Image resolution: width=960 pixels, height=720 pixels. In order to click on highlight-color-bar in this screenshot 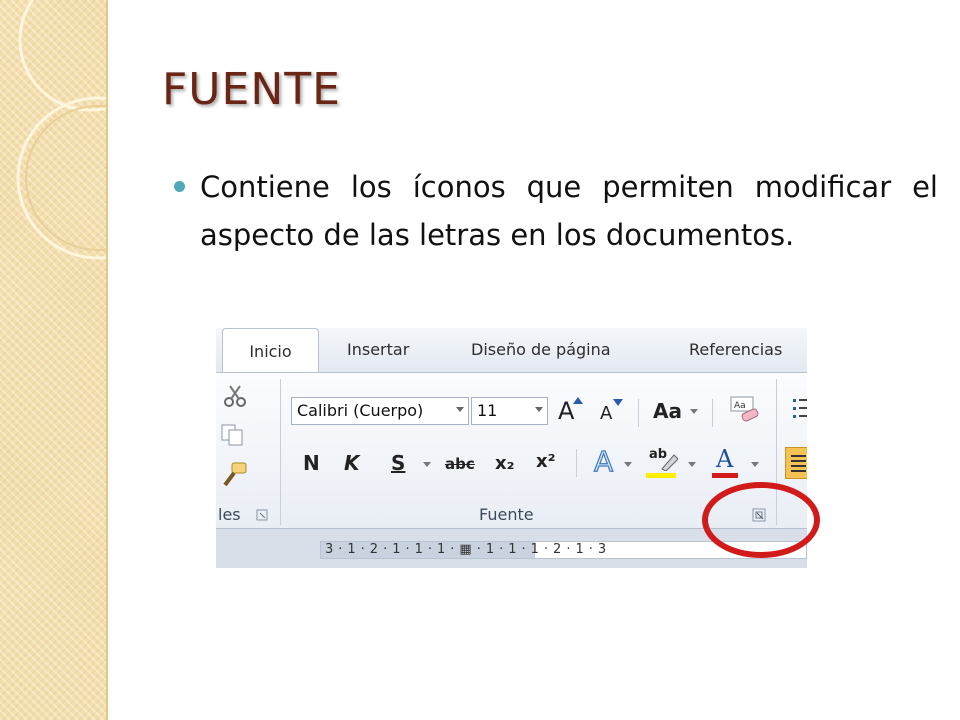, I will do `click(661, 475)`.